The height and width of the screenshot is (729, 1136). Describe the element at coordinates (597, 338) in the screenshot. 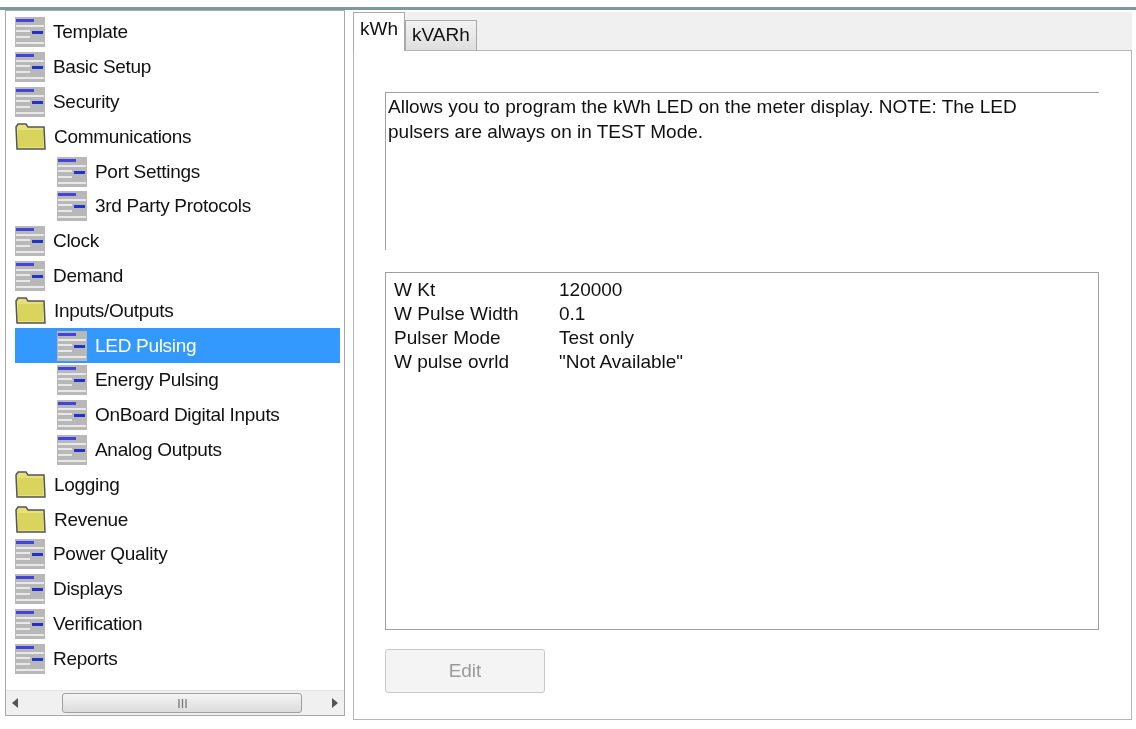

I see `setting-value: Test only` at that location.